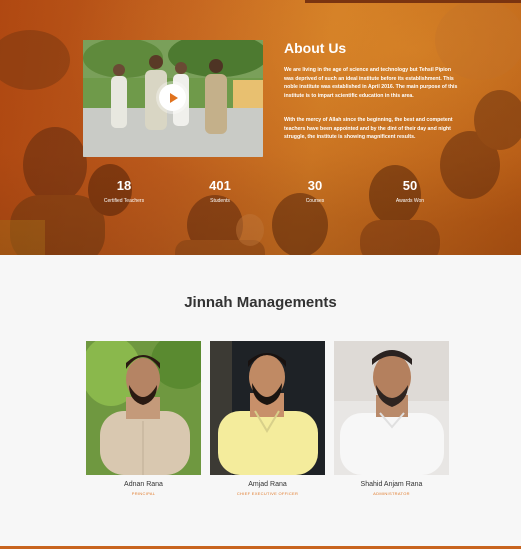 The image size is (521, 549). I want to click on member-card-administrator: Shahid Anjam Rana ADMINISTRATOR, so click(391, 418).